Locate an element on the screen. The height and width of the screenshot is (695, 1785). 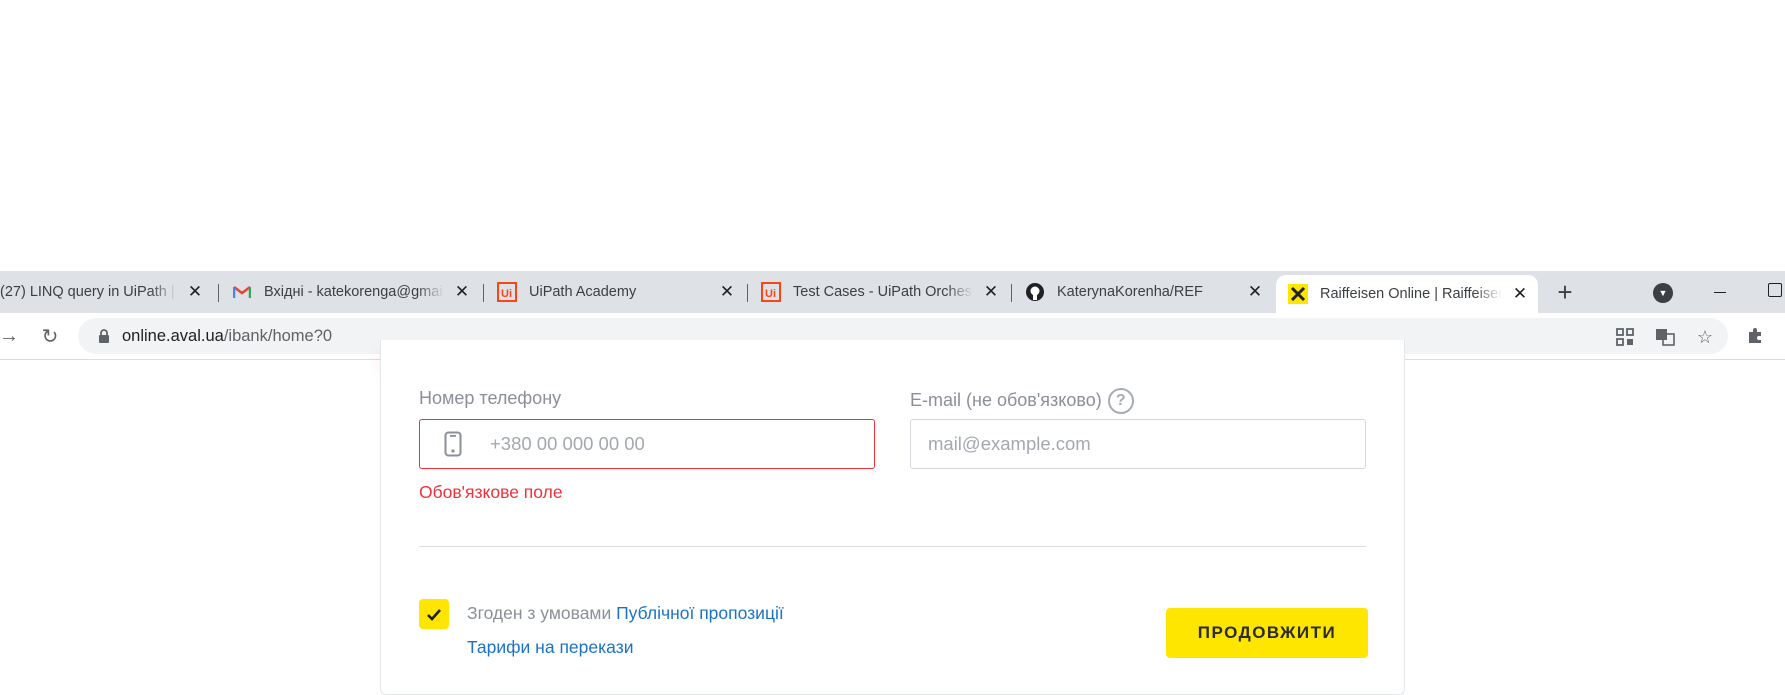
tab-test-cases: Ui Test Cases - UiPath Orchestr ✕ is located at coordinates (881, 292).